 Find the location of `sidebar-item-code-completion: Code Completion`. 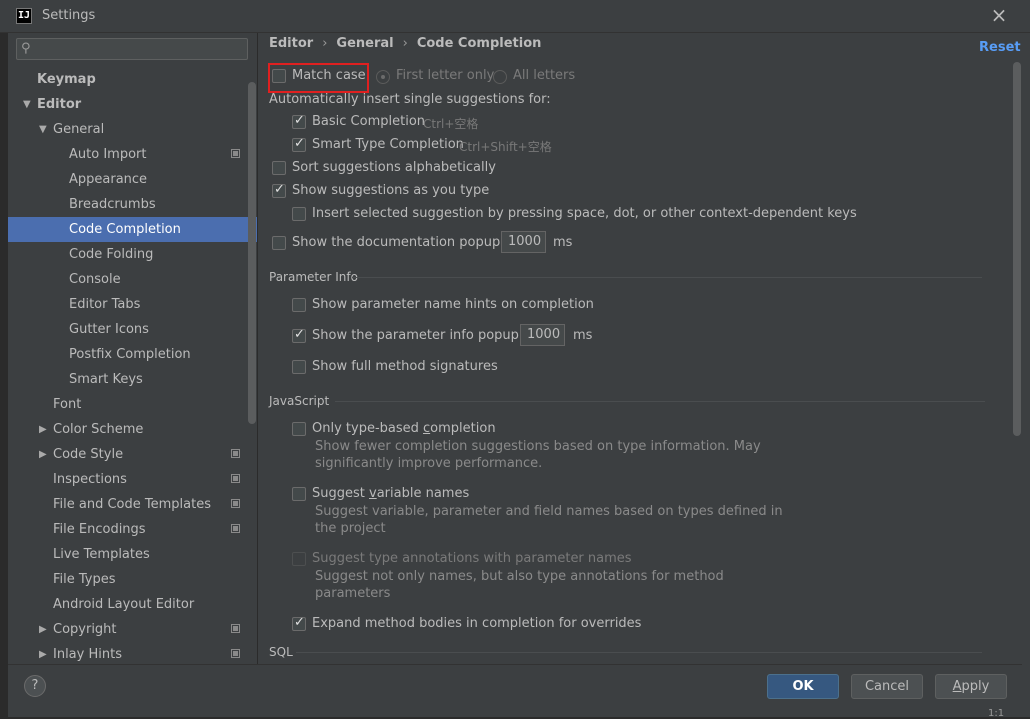

sidebar-item-code-completion: Code Completion is located at coordinates (132, 229).